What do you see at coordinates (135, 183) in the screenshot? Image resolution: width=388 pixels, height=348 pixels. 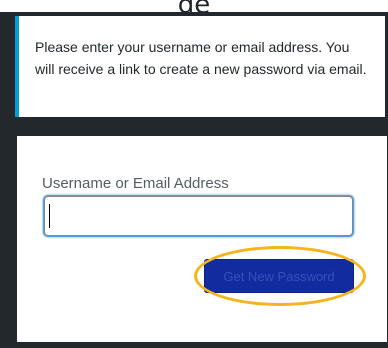 I see `username-email-label: Username or Email Address` at bounding box center [135, 183].